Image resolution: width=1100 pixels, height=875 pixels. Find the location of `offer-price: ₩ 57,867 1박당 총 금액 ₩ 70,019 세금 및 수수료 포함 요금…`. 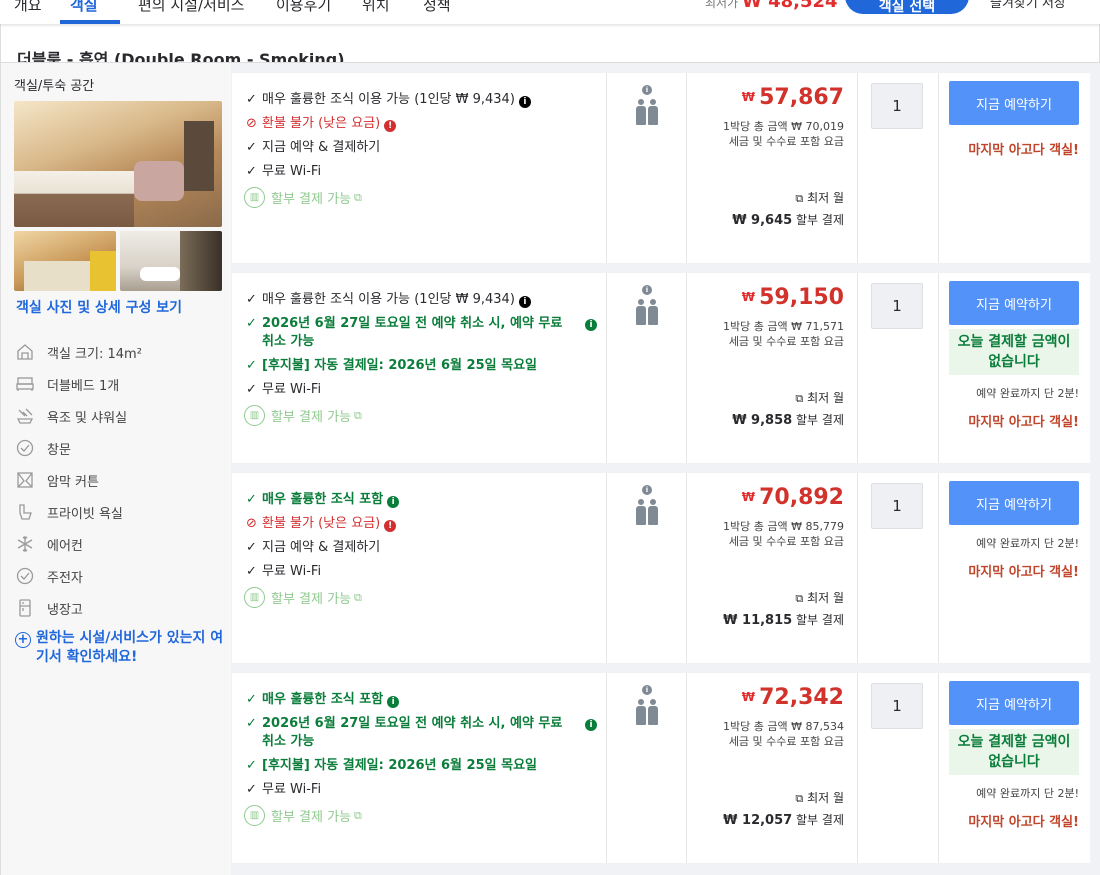

offer-price: ₩ 57,867 1박당 총 금액 ₩ 70,019 세금 및 수수료 포함 요금… is located at coordinates (771, 168).